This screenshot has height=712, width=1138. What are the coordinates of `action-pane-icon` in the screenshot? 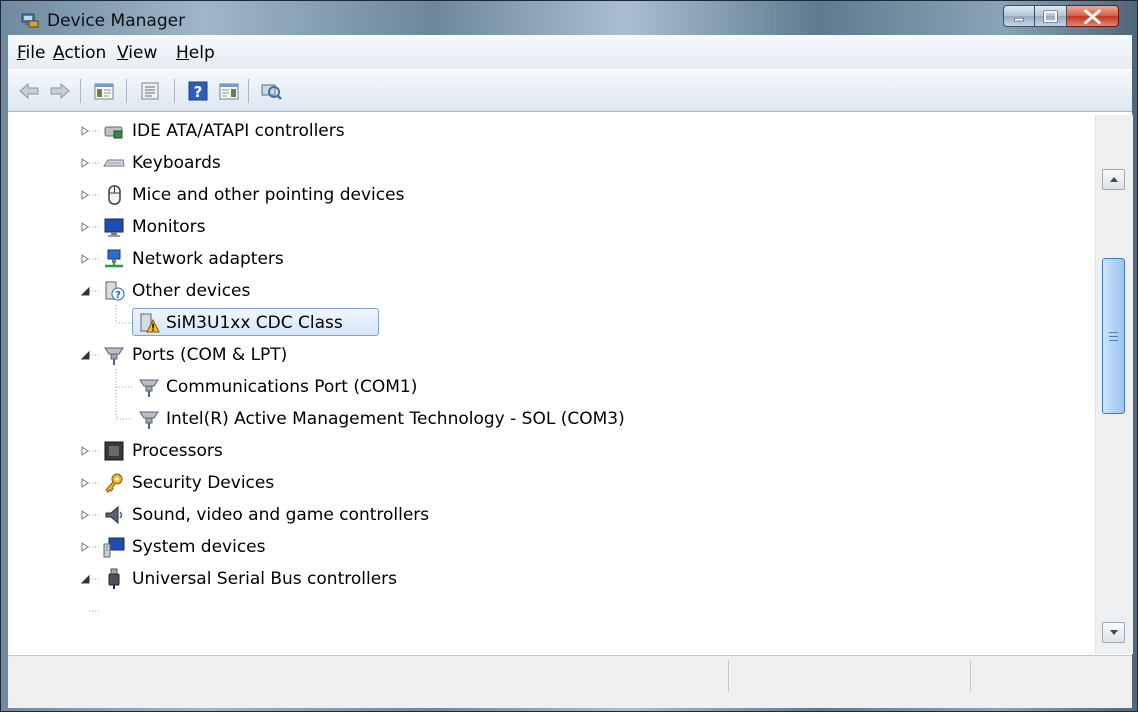 It's located at (229, 91).